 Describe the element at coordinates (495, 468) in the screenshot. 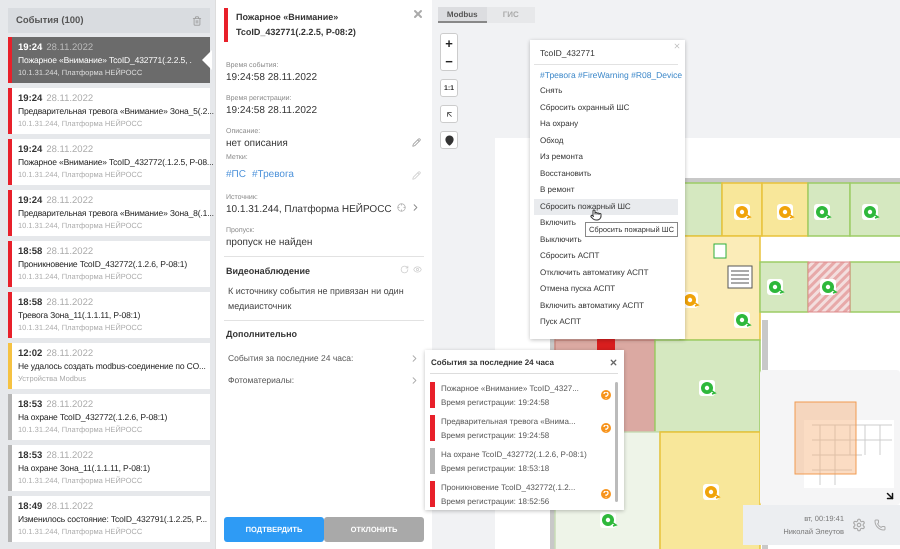

I see `event-time: Время регистрации: 18:53:18` at that location.